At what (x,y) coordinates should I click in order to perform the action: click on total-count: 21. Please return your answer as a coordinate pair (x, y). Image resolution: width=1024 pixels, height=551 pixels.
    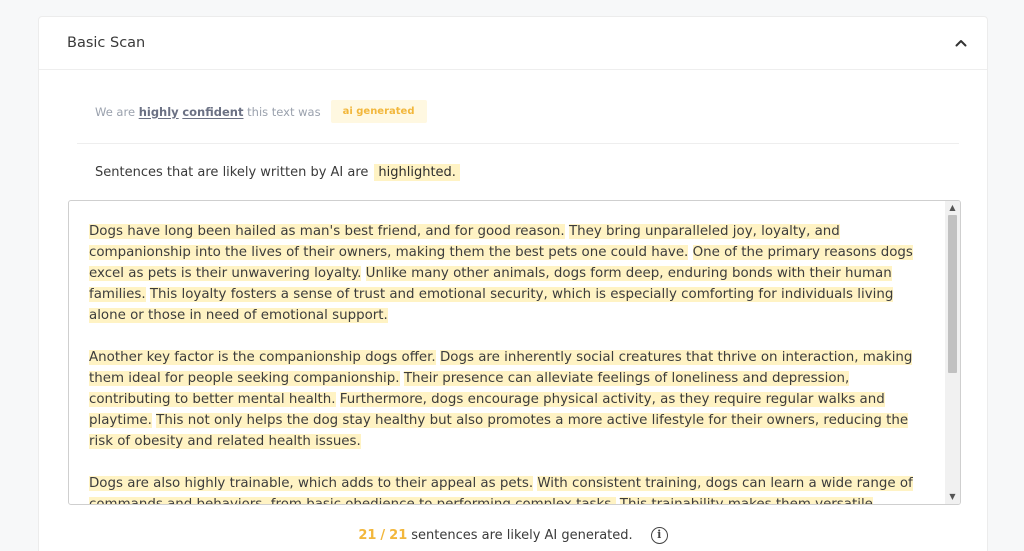
    Looking at the image, I should click on (398, 535).